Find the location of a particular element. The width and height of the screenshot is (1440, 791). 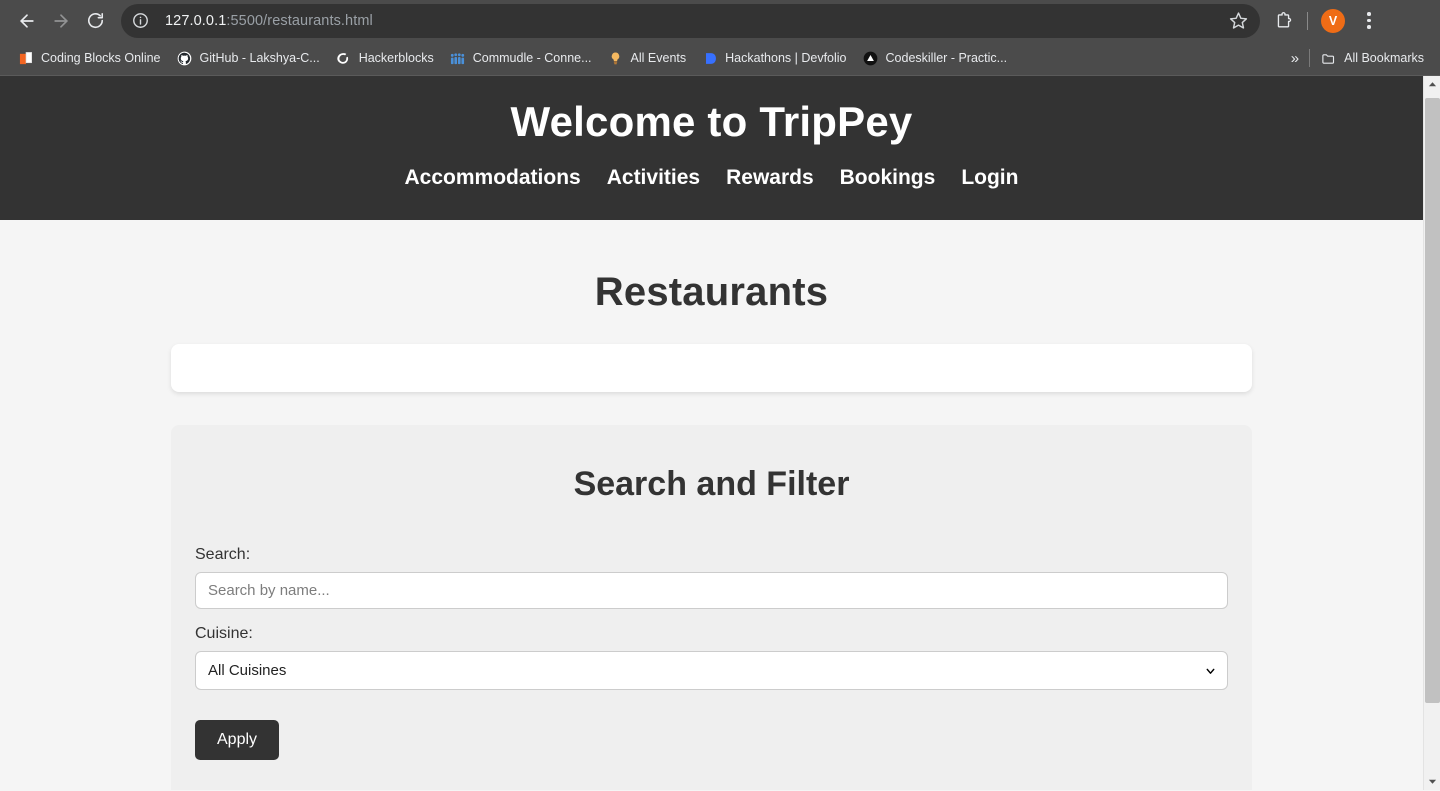

nav-item-login: Login is located at coordinates (989, 178).